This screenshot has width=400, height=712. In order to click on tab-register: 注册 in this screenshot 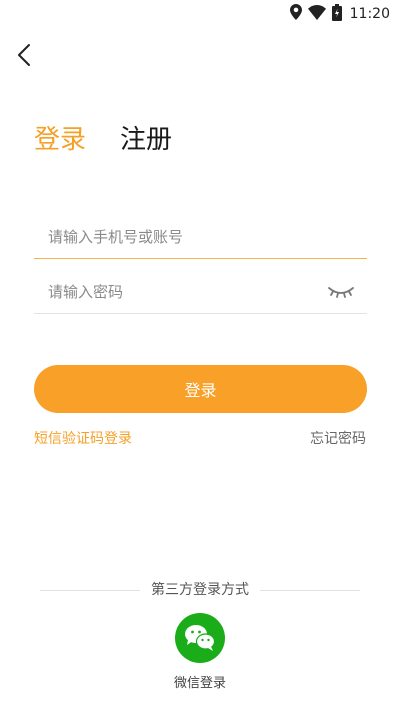, I will do `click(146, 140)`.